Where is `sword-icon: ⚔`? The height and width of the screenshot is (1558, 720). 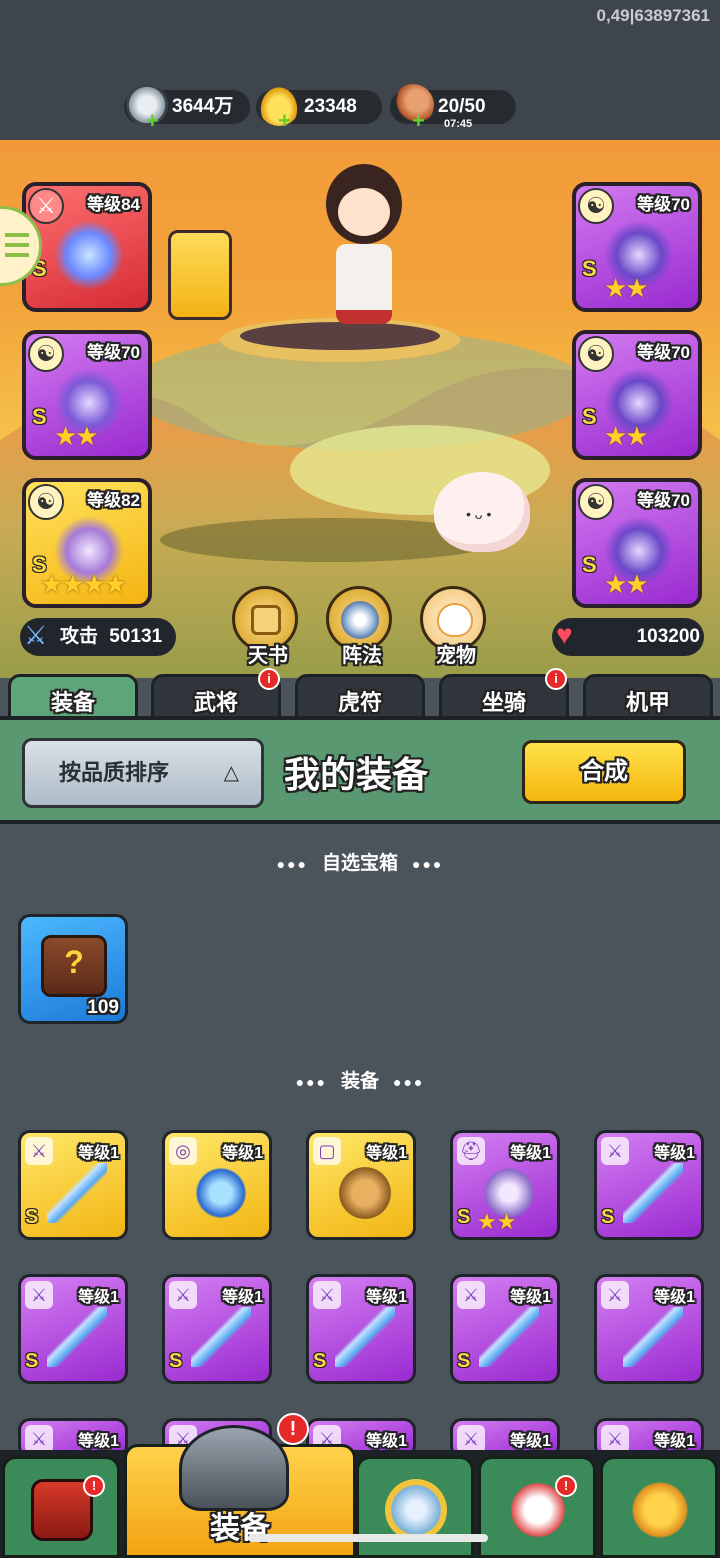 sword-icon: ⚔ is located at coordinates (46, 206).